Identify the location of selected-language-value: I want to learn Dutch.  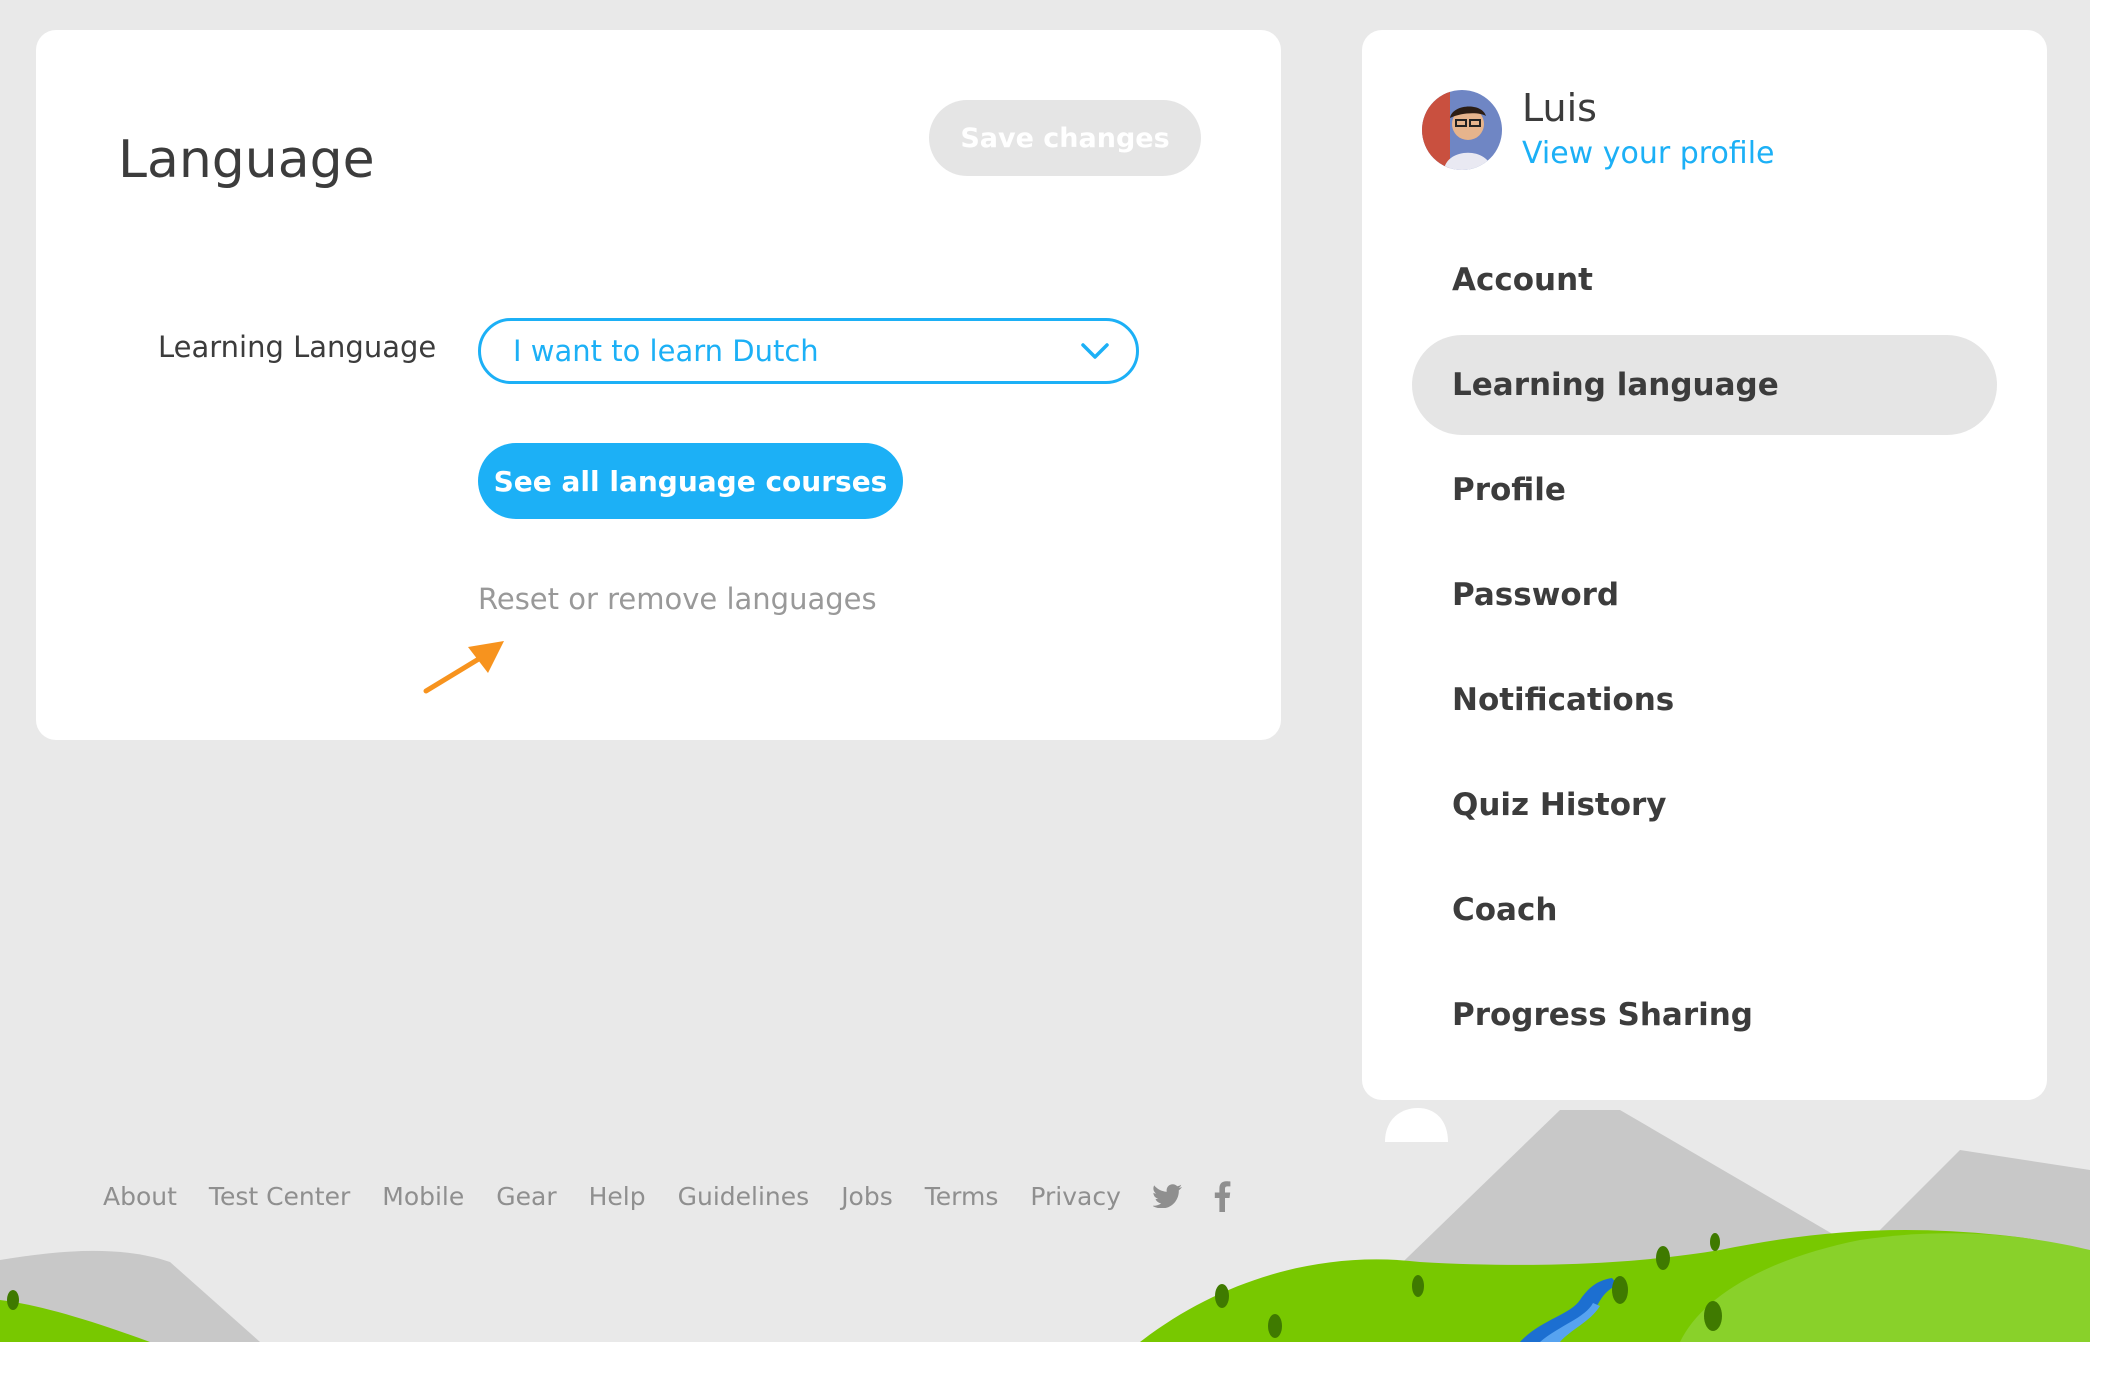
(666, 351).